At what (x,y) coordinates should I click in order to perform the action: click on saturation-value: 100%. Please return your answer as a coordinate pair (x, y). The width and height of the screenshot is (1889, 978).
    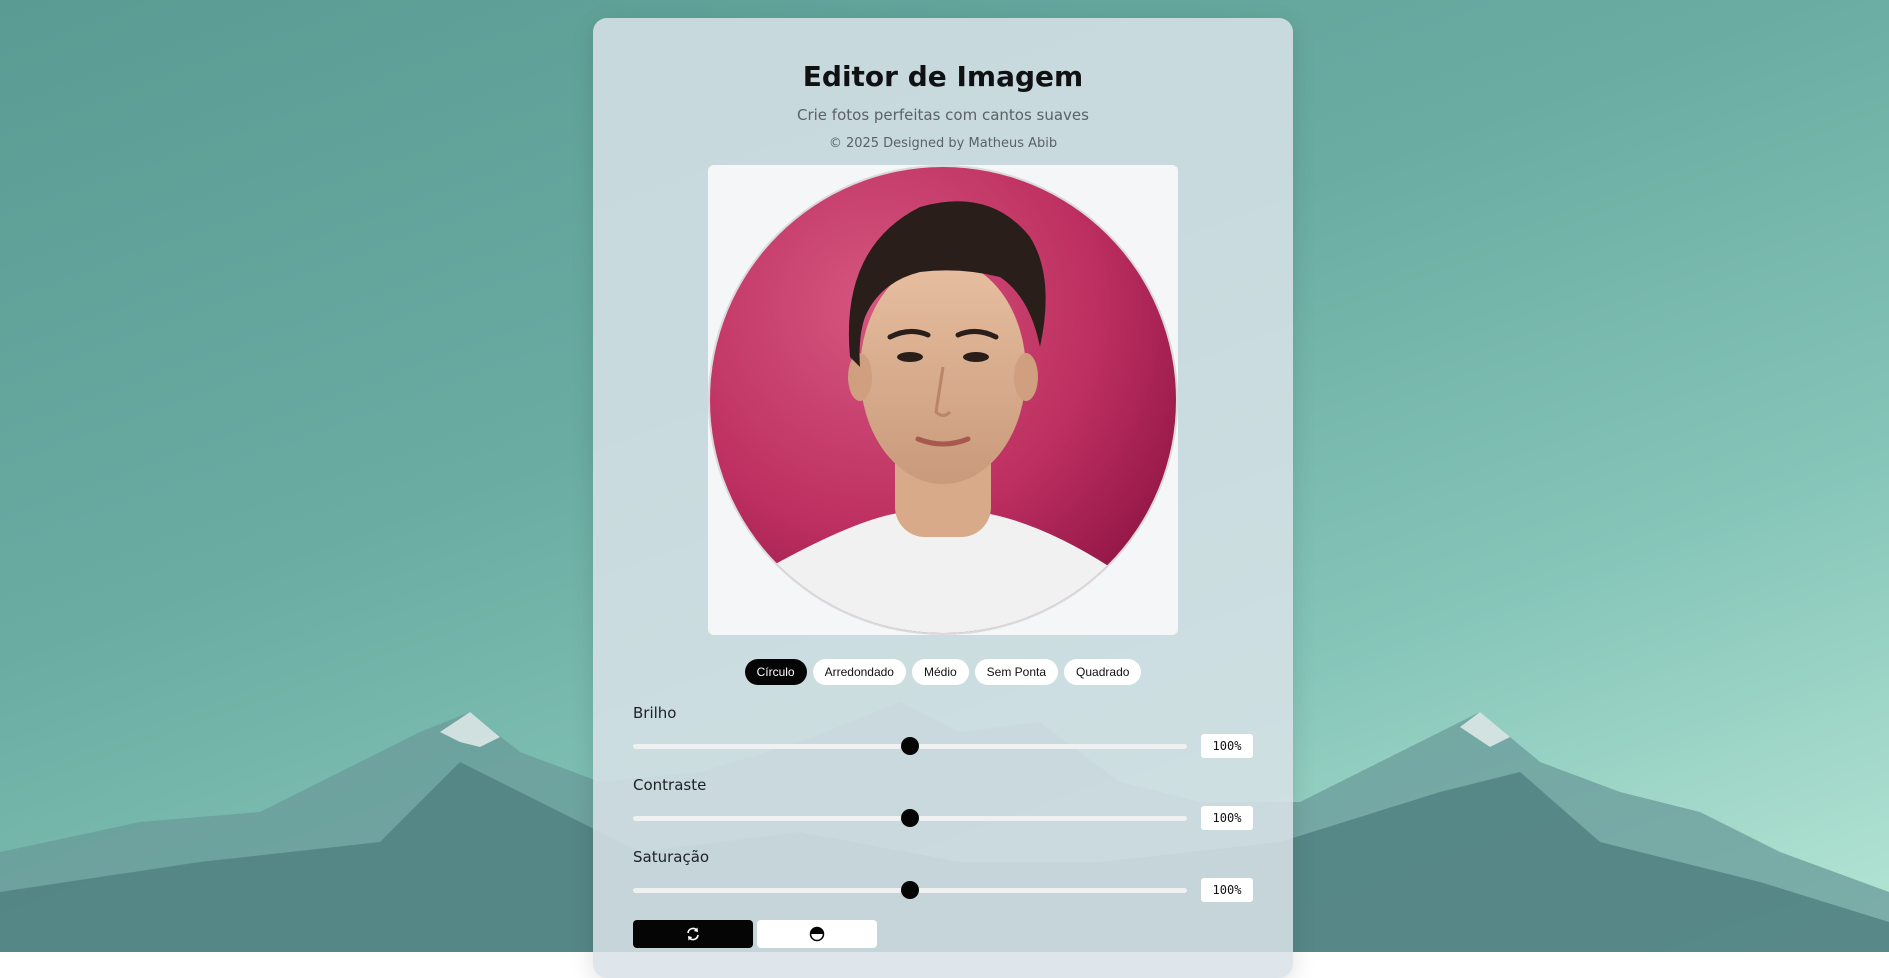
    Looking at the image, I should click on (1227, 890).